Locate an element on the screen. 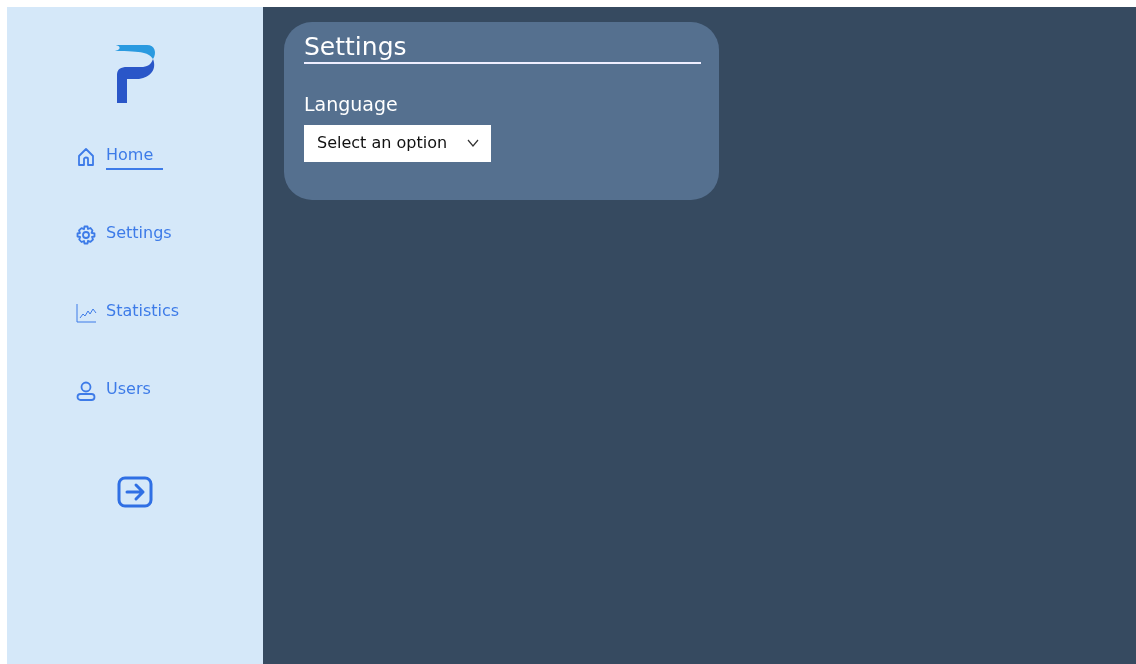 The width and height of the screenshot is (1136, 664). user-icon is located at coordinates (86, 390).